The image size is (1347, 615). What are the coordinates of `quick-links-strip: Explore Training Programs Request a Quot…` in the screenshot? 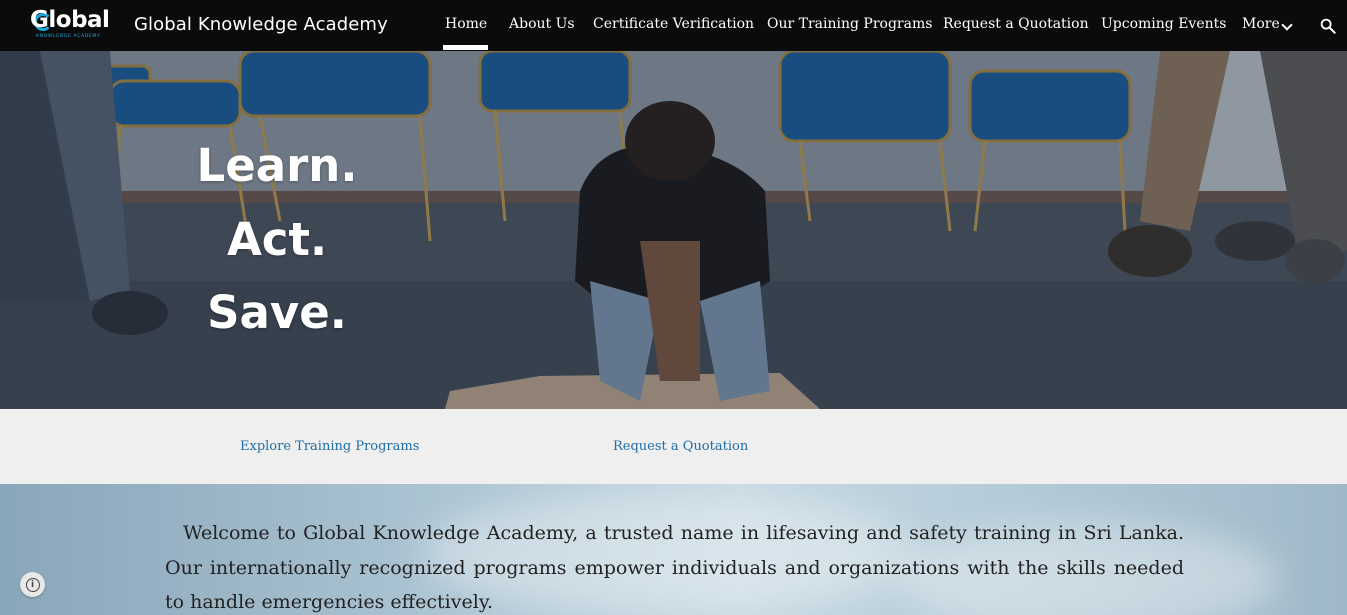 It's located at (673, 446).